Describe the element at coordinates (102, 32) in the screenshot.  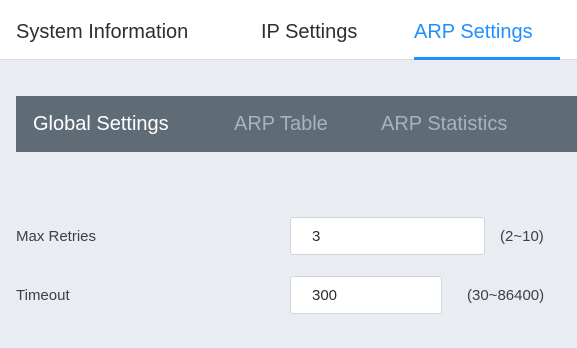
I see `tab-system-information: System Information` at that location.